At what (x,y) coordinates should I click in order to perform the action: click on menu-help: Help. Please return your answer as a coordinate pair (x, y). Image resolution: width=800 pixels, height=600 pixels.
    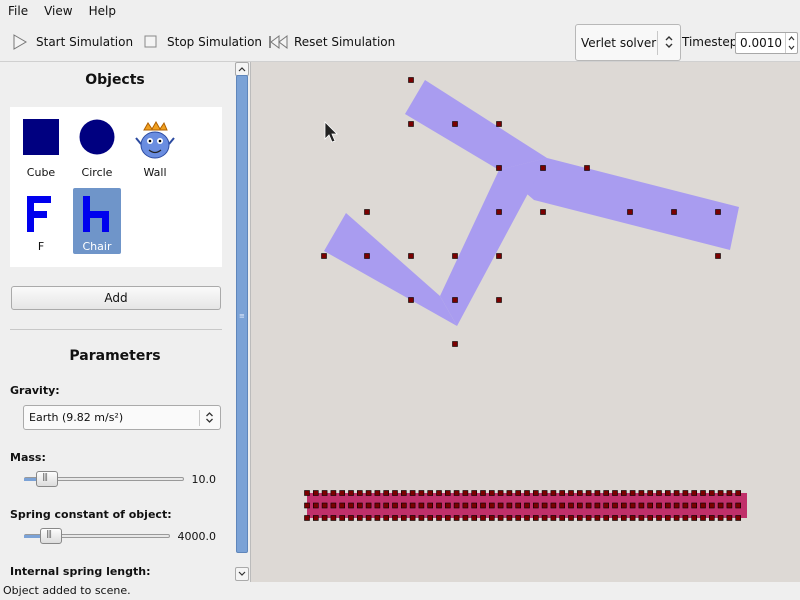
    Looking at the image, I should click on (102, 11).